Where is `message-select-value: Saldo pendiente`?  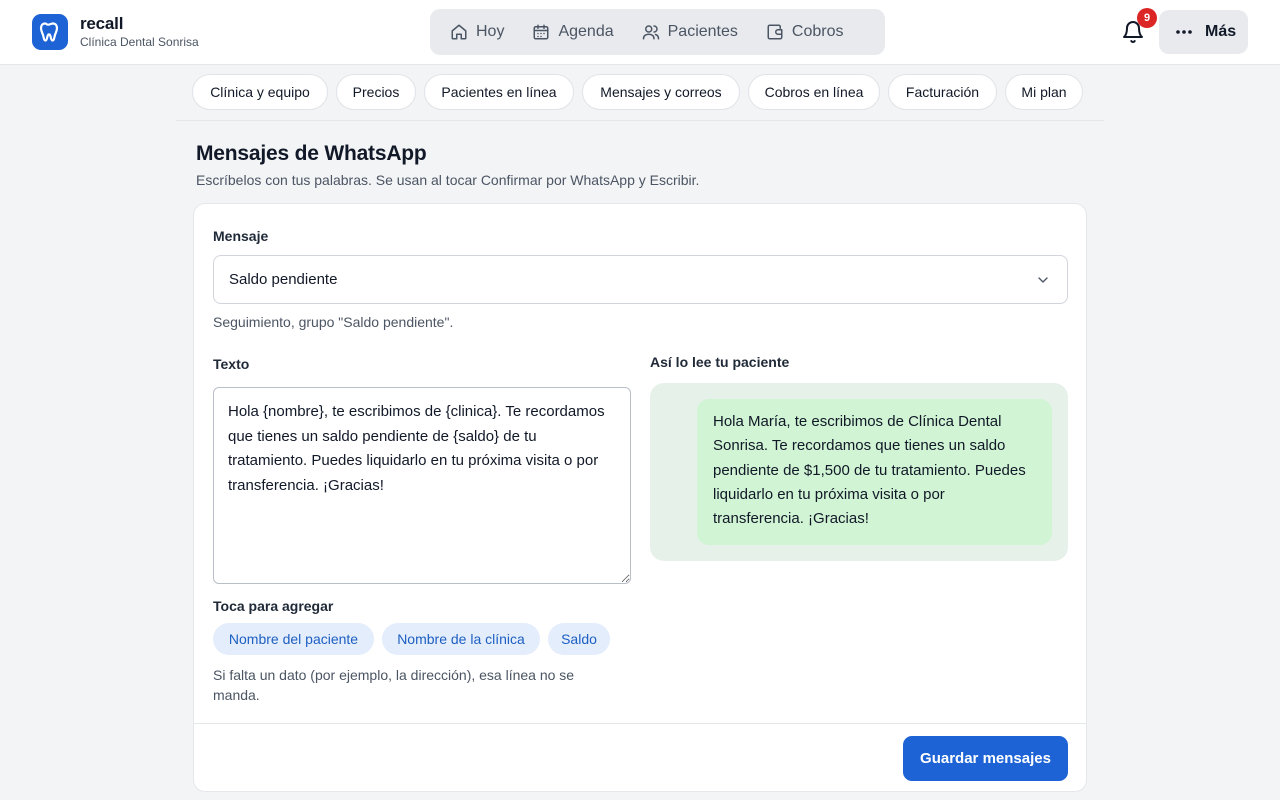 message-select-value: Saldo pendiente is located at coordinates (283, 279).